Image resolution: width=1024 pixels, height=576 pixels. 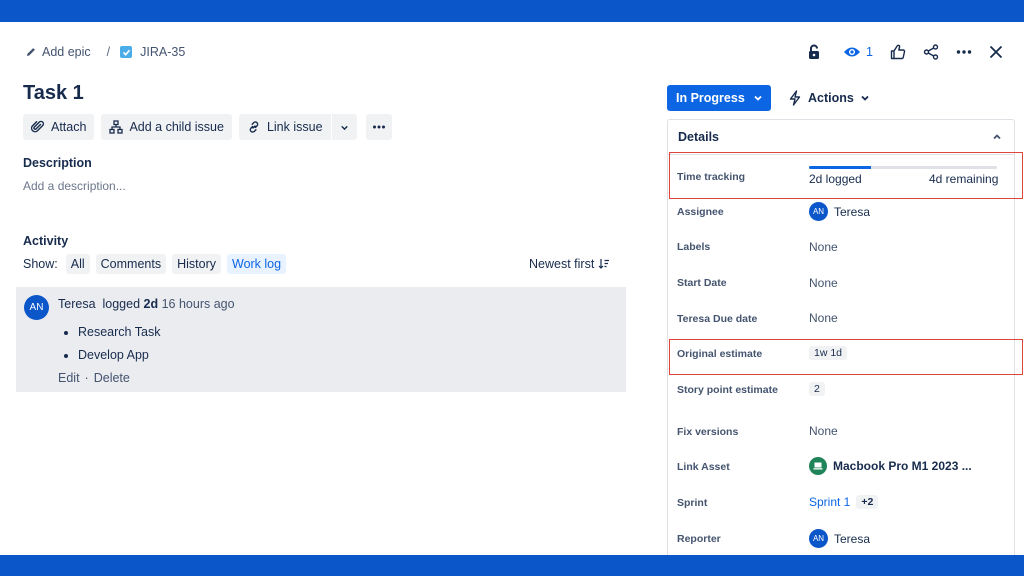 I want to click on due-date-label: Teresa Due date, so click(x=717, y=319).